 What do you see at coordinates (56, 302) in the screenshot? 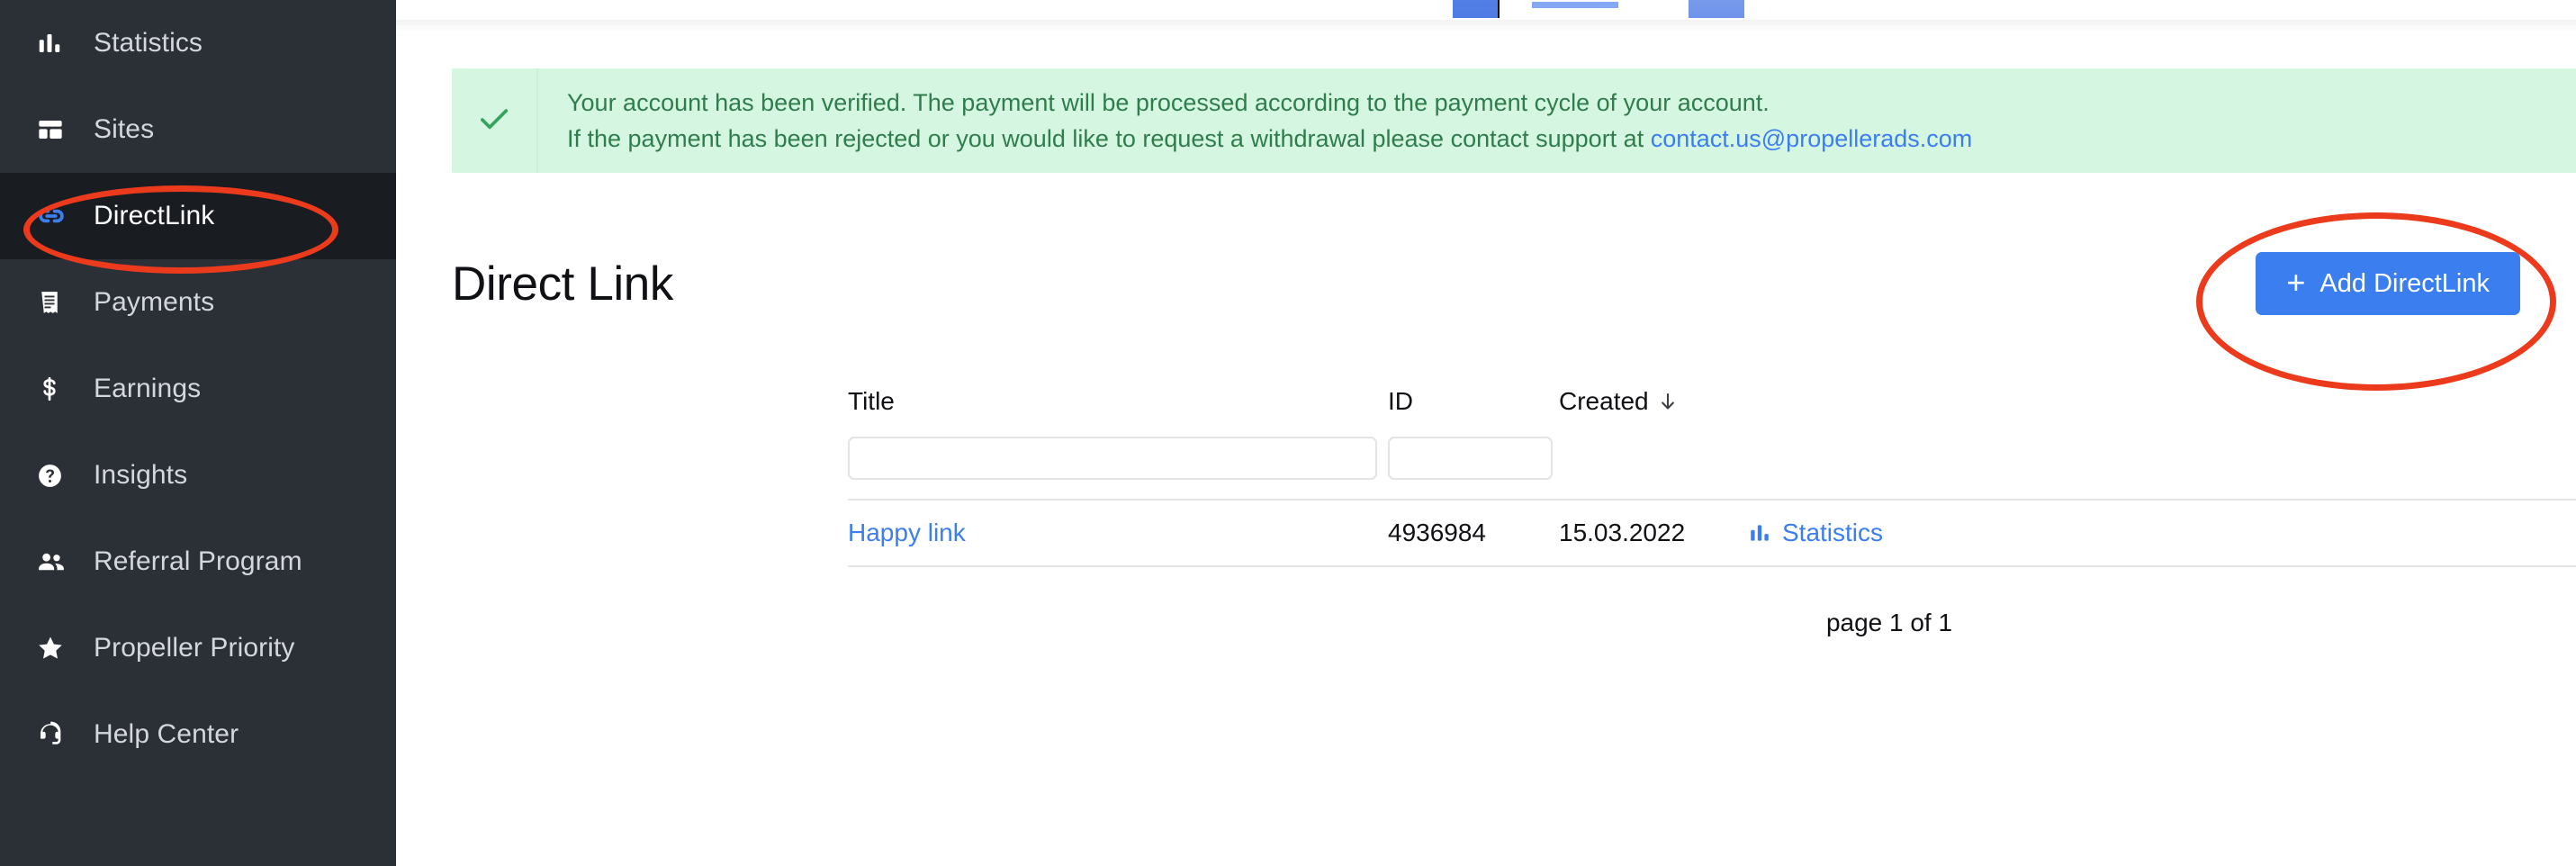
I see `receipt-icon` at bounding box center [56, 302].